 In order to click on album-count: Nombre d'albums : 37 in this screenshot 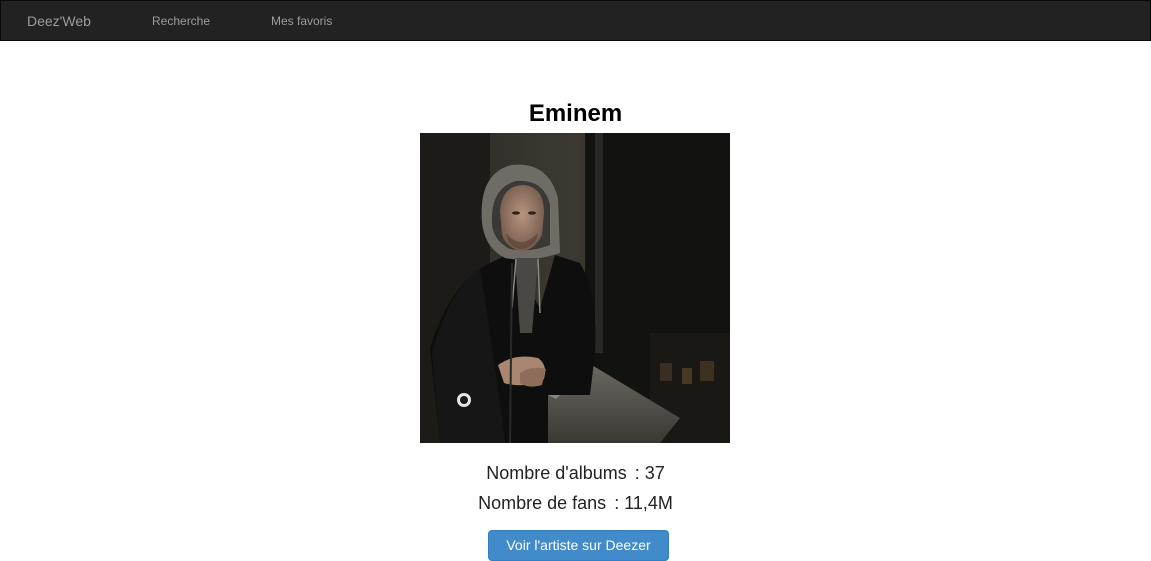, I will do `click(575, 473)`.